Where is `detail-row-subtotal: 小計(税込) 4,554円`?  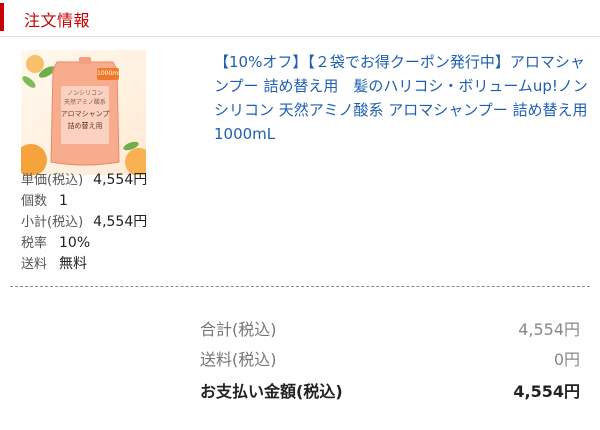 detail-row-subtotal: 小計(税込) 4,554円 is located at coordinates (84, 222).